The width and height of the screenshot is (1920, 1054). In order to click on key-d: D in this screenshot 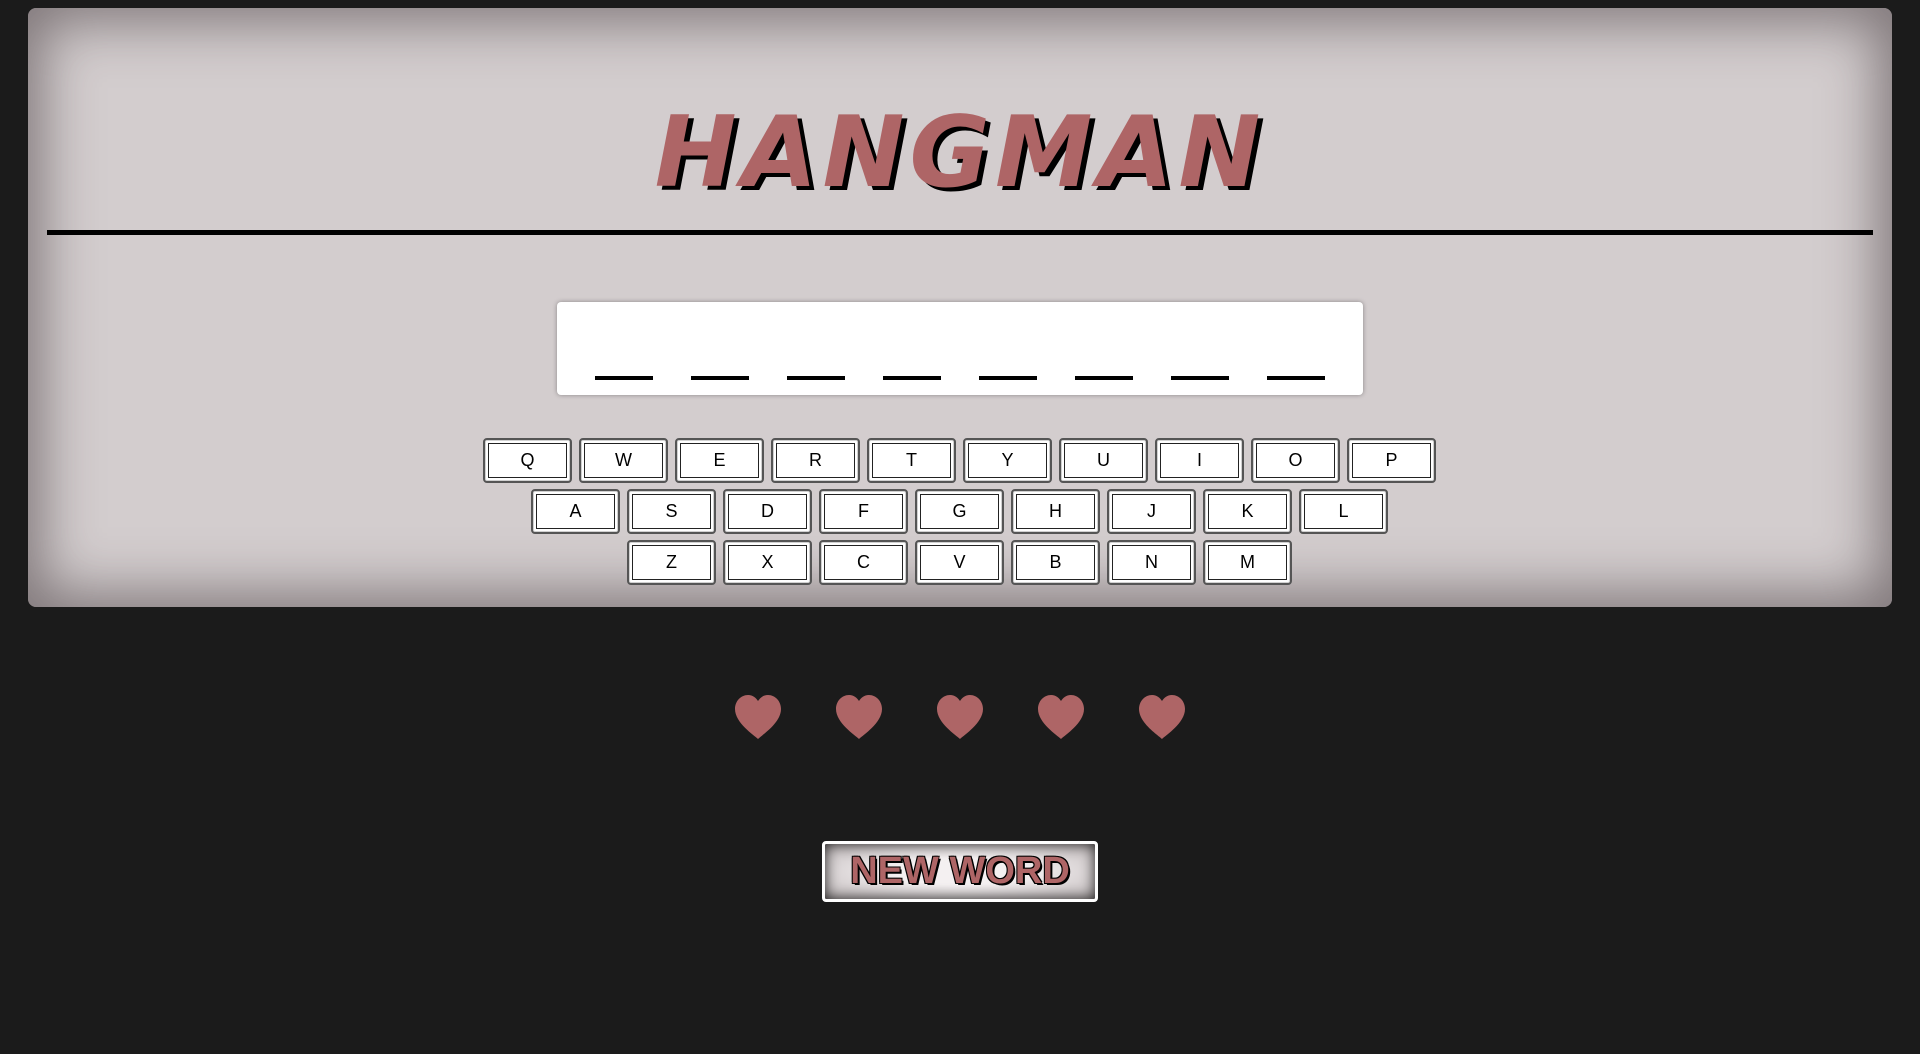, I will do `click(767, 511)`.